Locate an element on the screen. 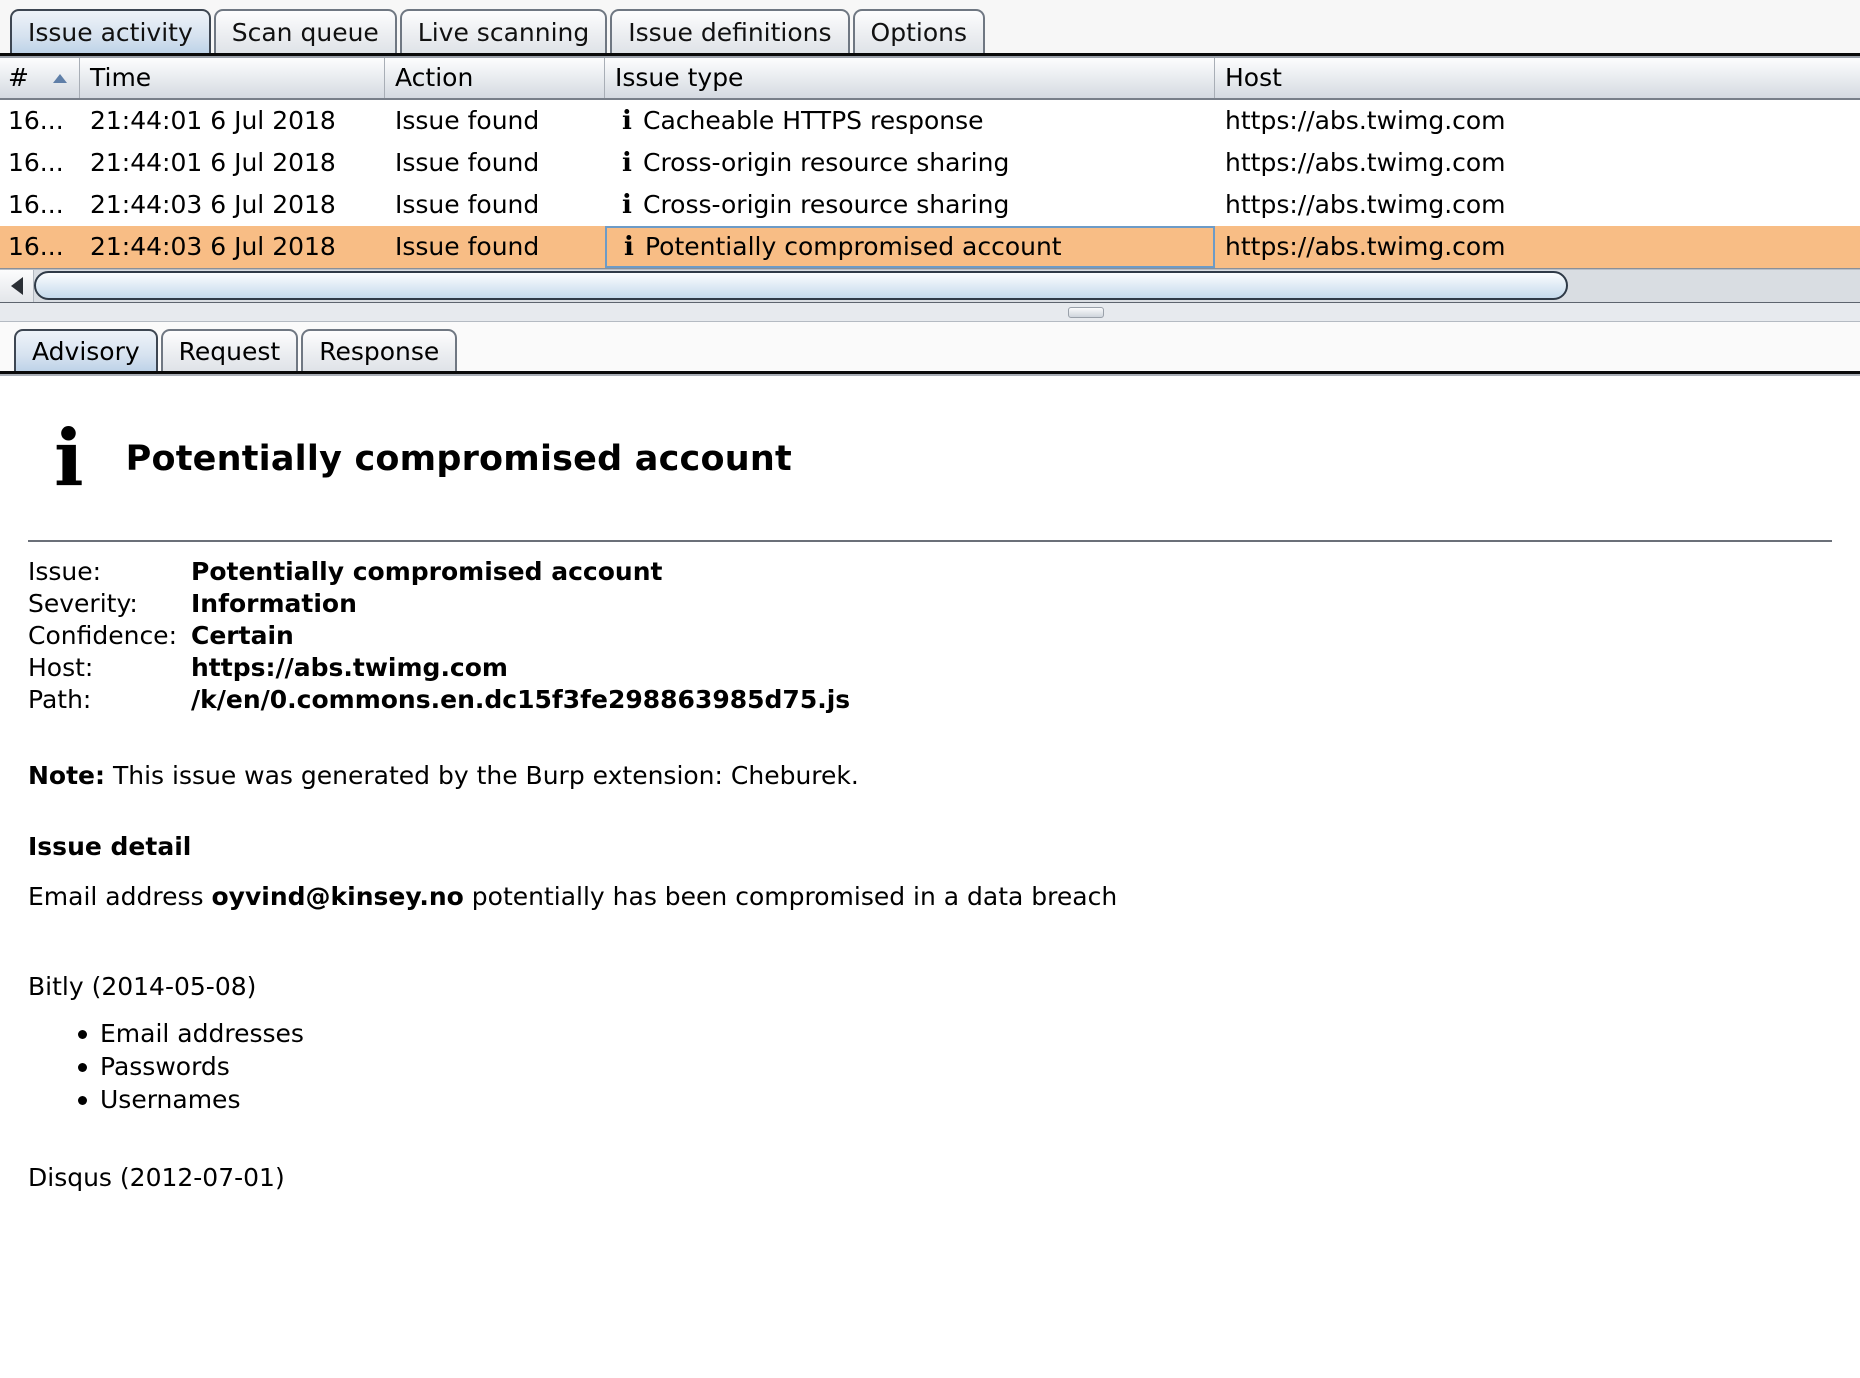 The width and height of the screenshot is (1860, 1378). scroll-left-button is located at coordinates (17, 285).